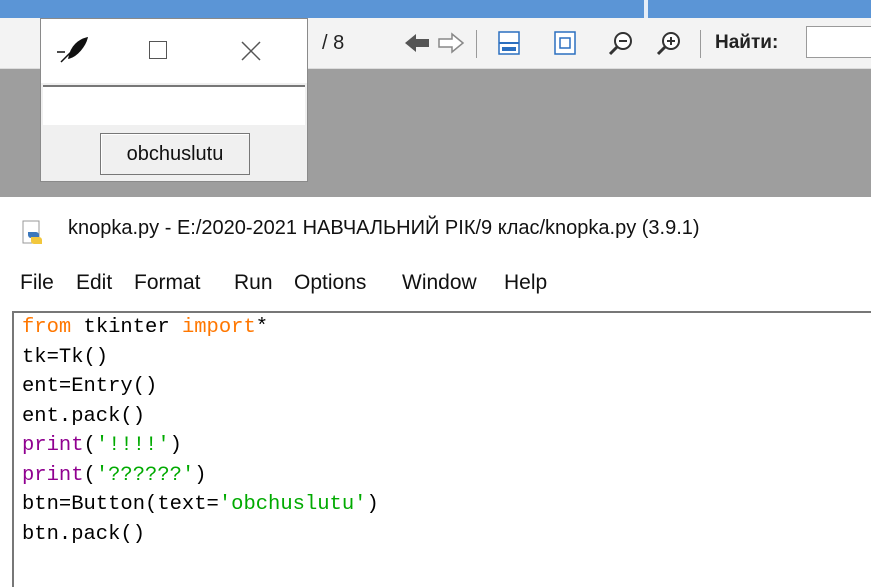 This screenshot has height=587, width=871. Describe the element at coordinates (200, 358) in the screenshot. I see `code-line: tk=Tk()` at that location.